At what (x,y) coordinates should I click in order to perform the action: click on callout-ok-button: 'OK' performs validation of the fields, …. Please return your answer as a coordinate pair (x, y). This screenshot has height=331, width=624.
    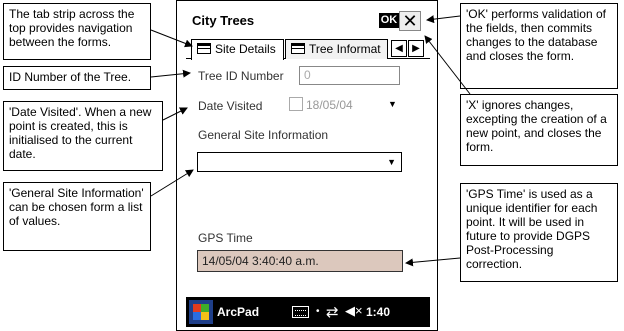
    Looking at the image, I should click on (539, 46).